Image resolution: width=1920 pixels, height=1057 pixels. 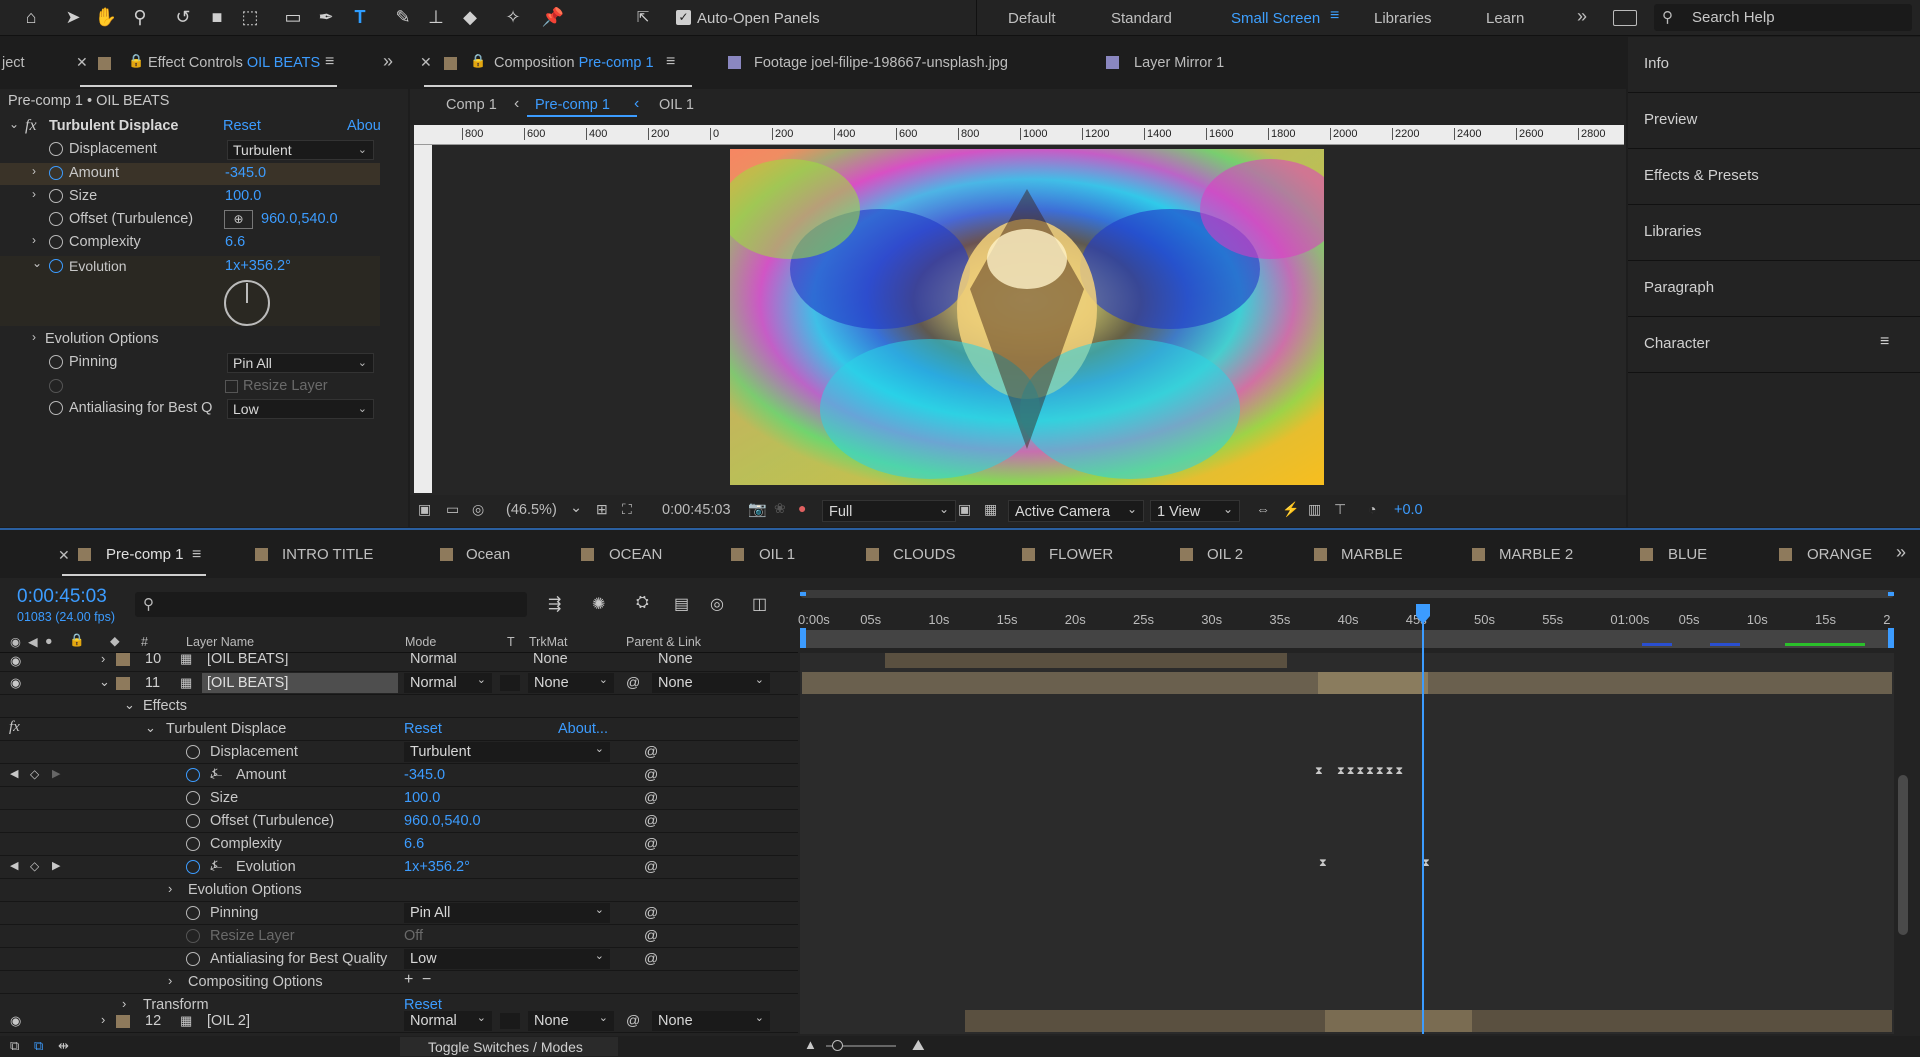 What do you see at coordinates (1372, 509) in the screenshot?
I see `reset-exposure-icon: ◔` at bounding box center [1372, 509].